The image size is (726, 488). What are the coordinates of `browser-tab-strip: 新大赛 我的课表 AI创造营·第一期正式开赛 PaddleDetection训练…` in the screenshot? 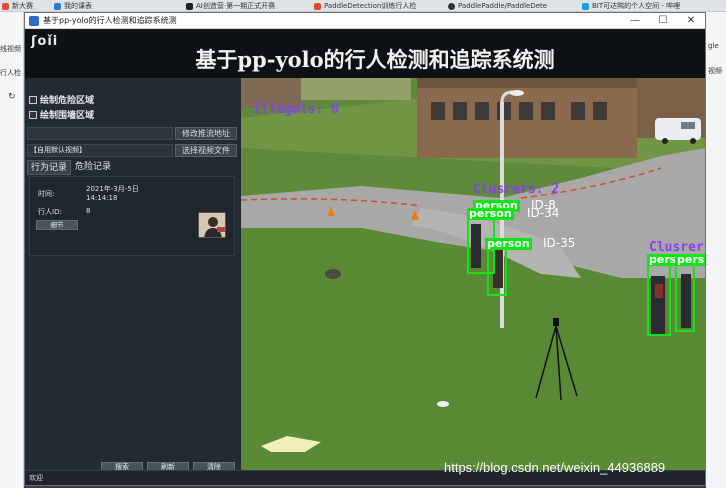 It's located at (363, 6).